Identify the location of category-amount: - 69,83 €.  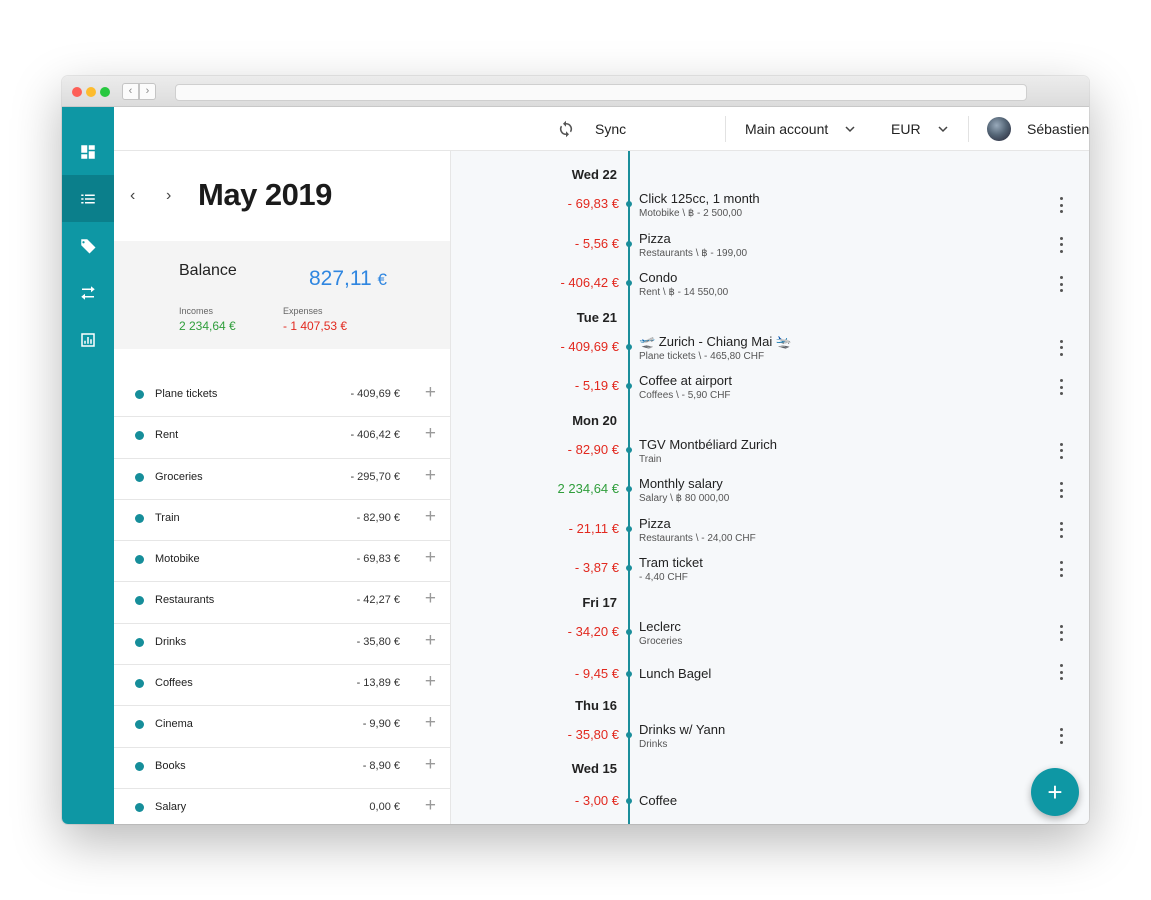
(378, 559).